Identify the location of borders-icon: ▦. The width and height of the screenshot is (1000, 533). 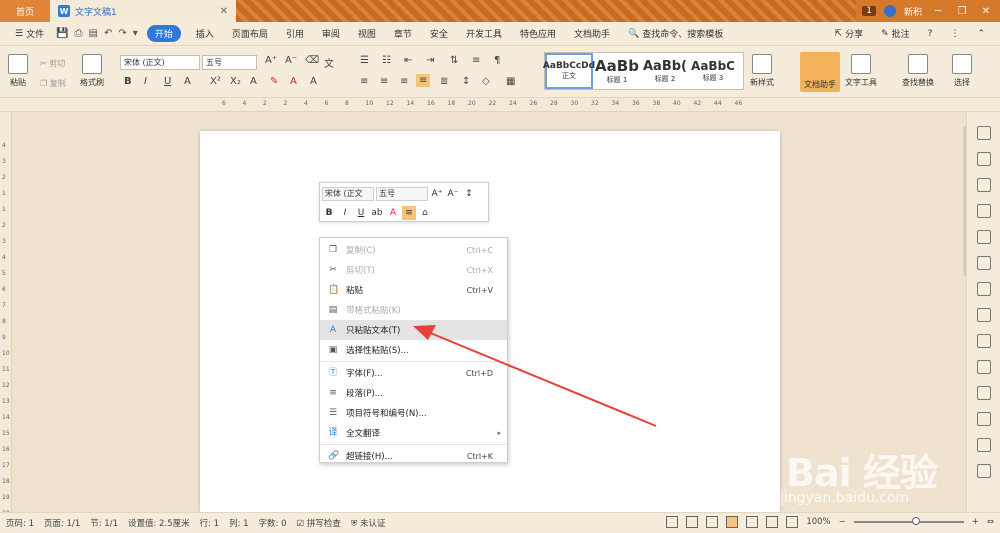
(510, 81).